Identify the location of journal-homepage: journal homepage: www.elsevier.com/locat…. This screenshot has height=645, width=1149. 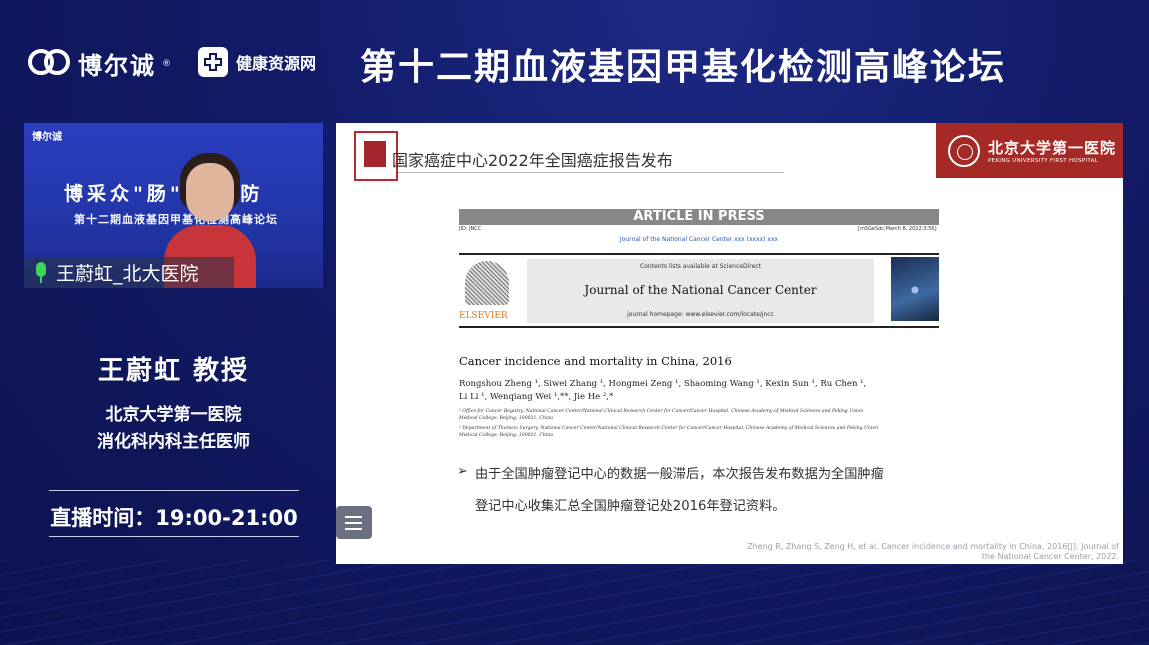
(700, 314).